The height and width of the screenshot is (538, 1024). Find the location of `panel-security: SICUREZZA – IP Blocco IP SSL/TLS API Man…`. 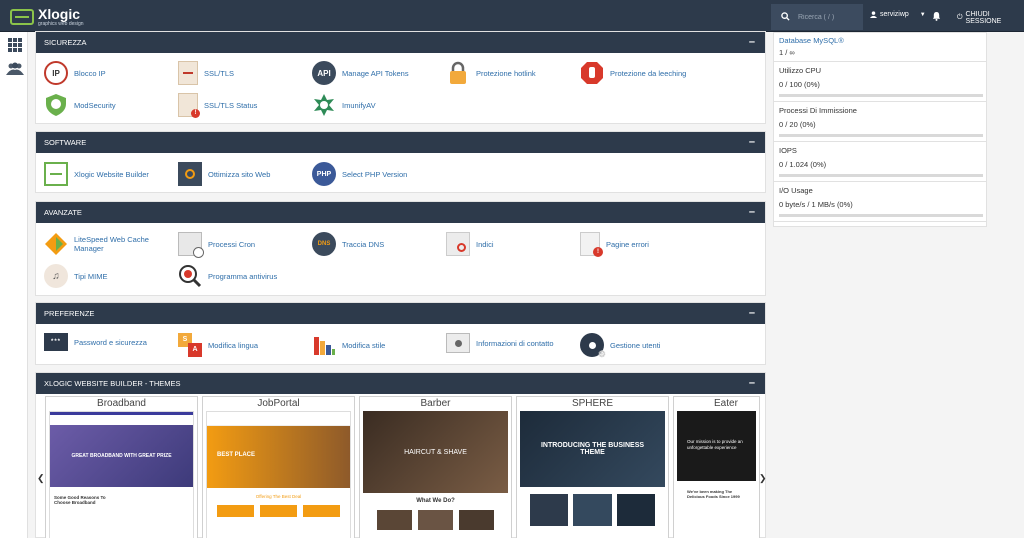

panel-security: SICUREZZA – IP Blocco IP SSL/TLS API Man… is located at coordinates (400, 77).